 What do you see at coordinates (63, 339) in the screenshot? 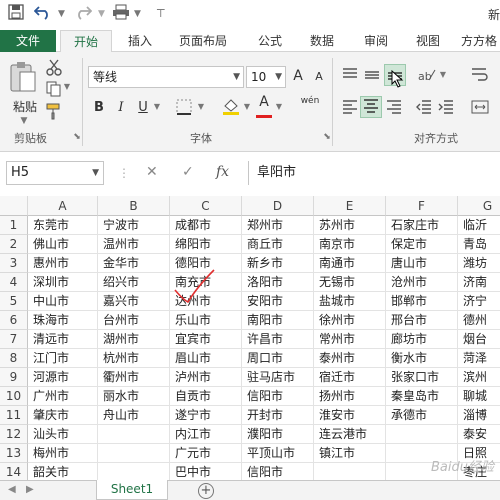
I see `table-cell: 清远市` at bounding box center [63, 339].